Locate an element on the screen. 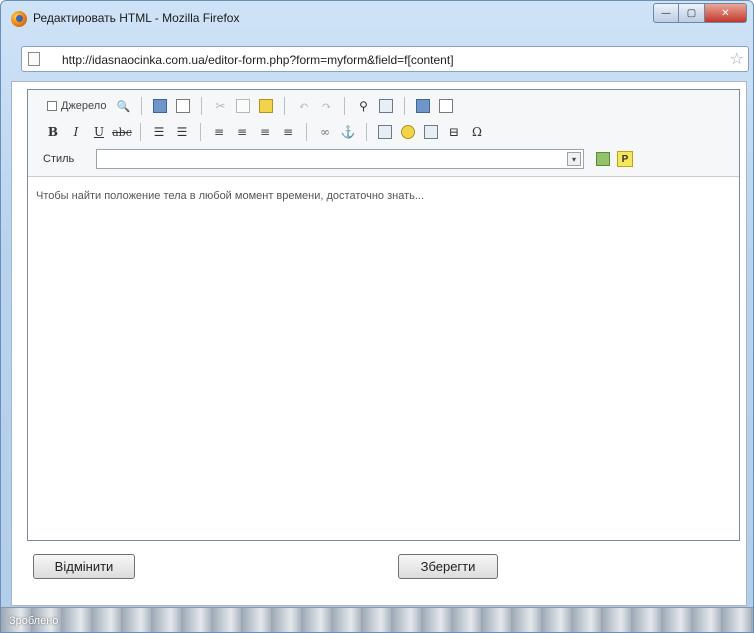 The image size is (754, 633). undo-icon: ↶ is located at coordinates (303, 106).